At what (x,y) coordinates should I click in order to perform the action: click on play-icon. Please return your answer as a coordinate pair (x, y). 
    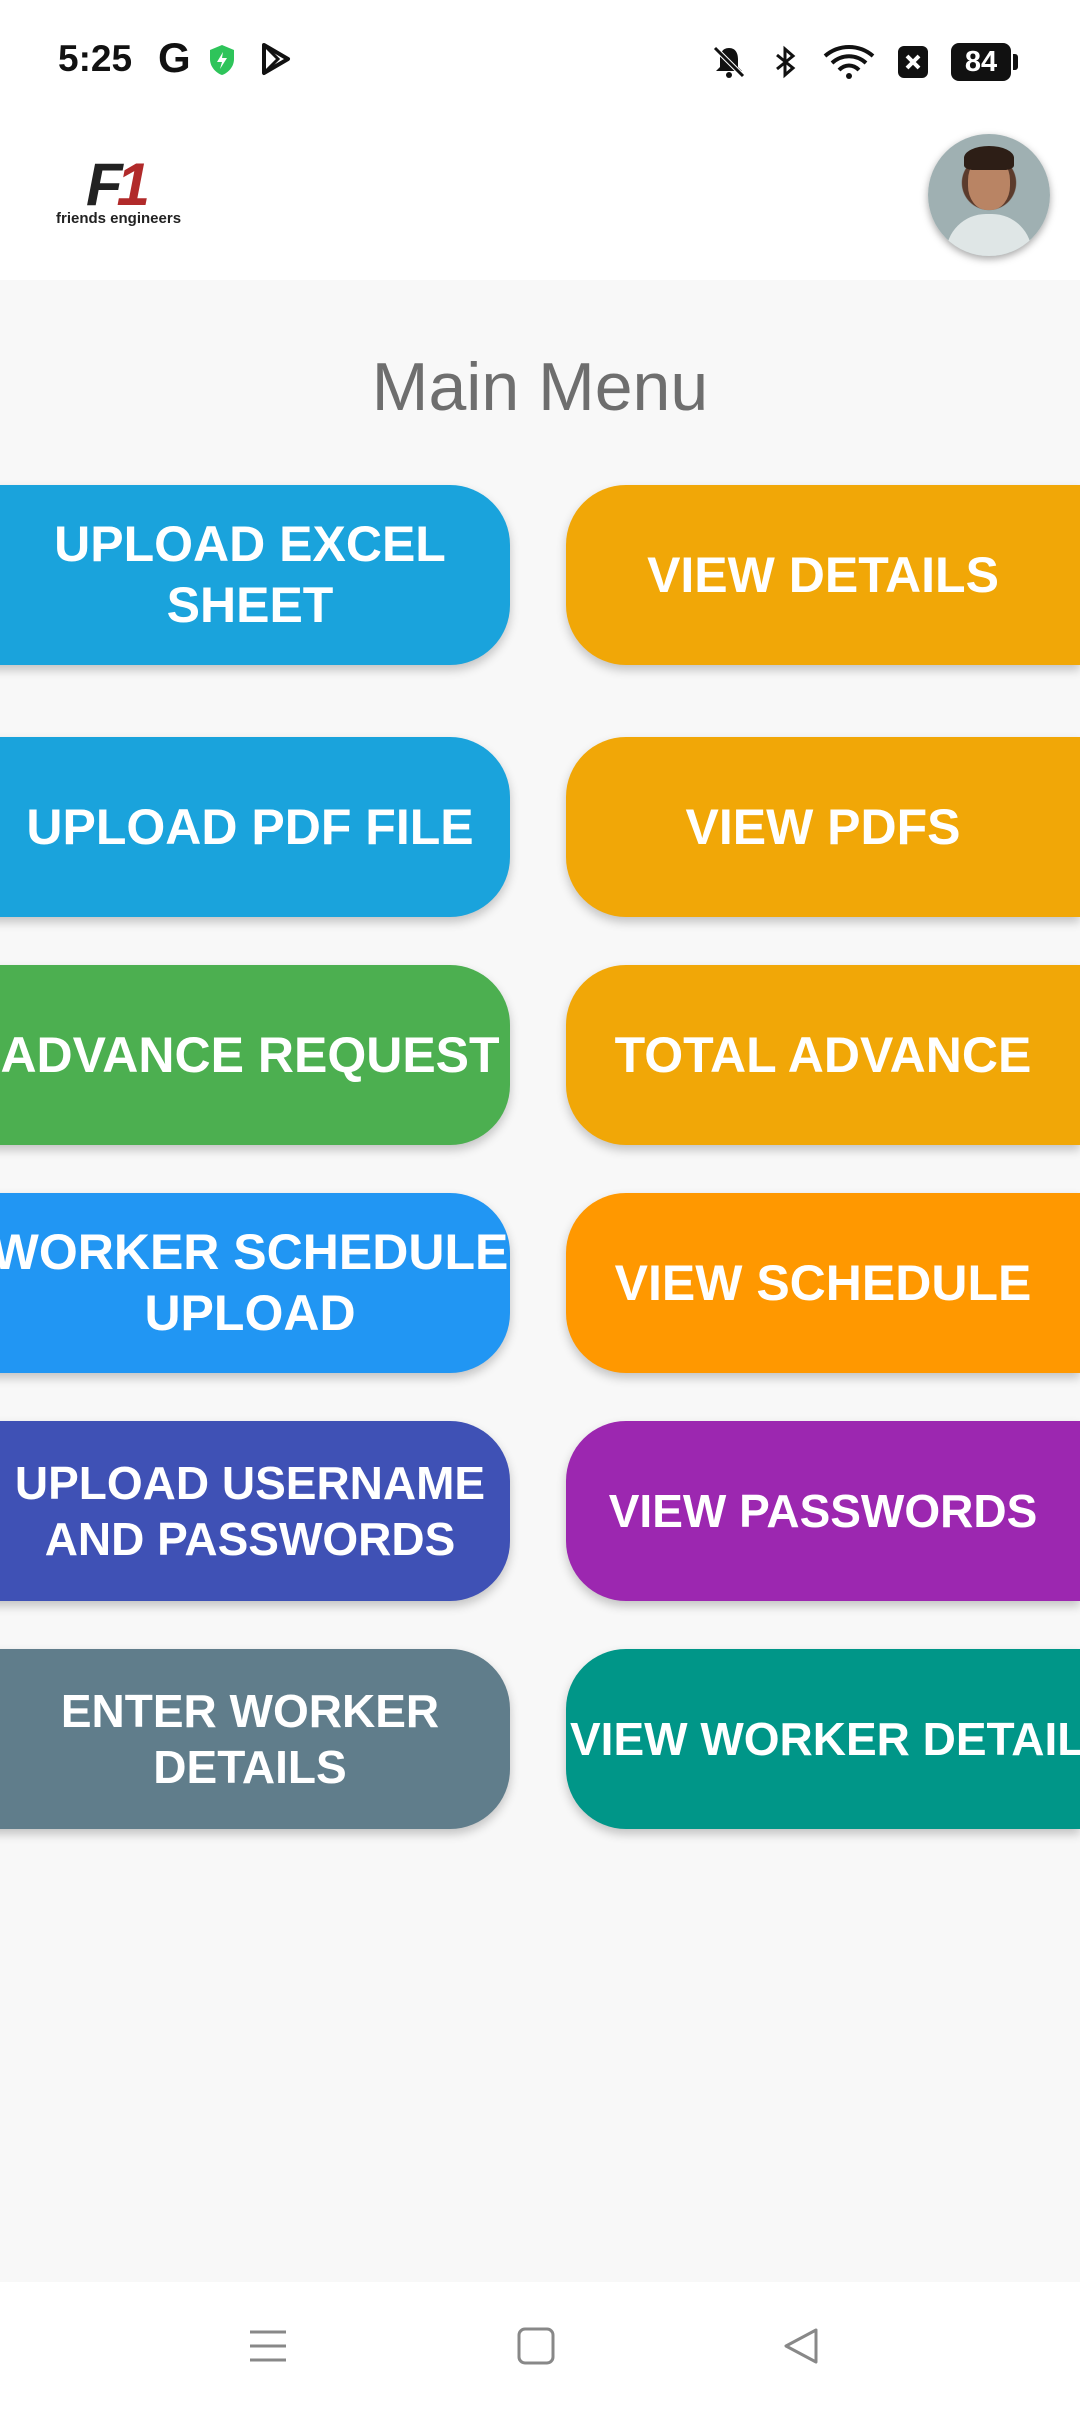
    Looking at the image, I should click on (276, 59).